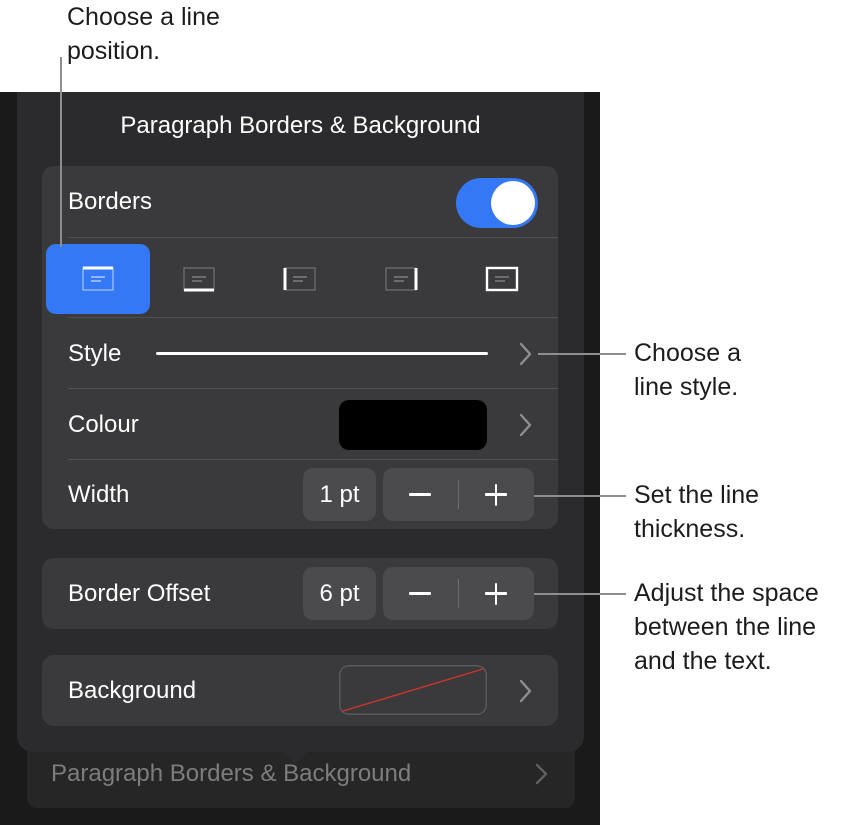 This screenshot has width=862, height=825. What do you see at coordinates (687, 370) in the screenshot?
I see `callout-line-style: Choose a line style.` at bounding box center [687, 370].